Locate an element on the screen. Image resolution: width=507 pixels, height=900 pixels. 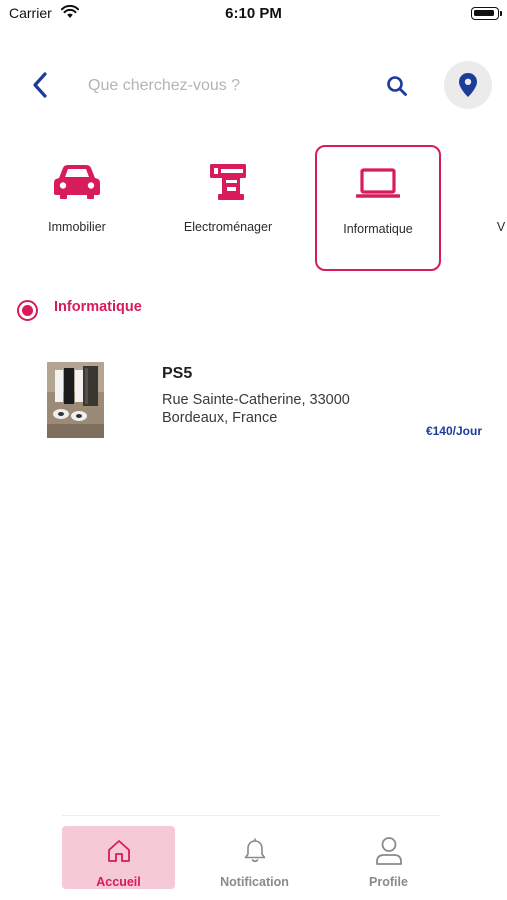
search-input is located at coordinates (225, 86).